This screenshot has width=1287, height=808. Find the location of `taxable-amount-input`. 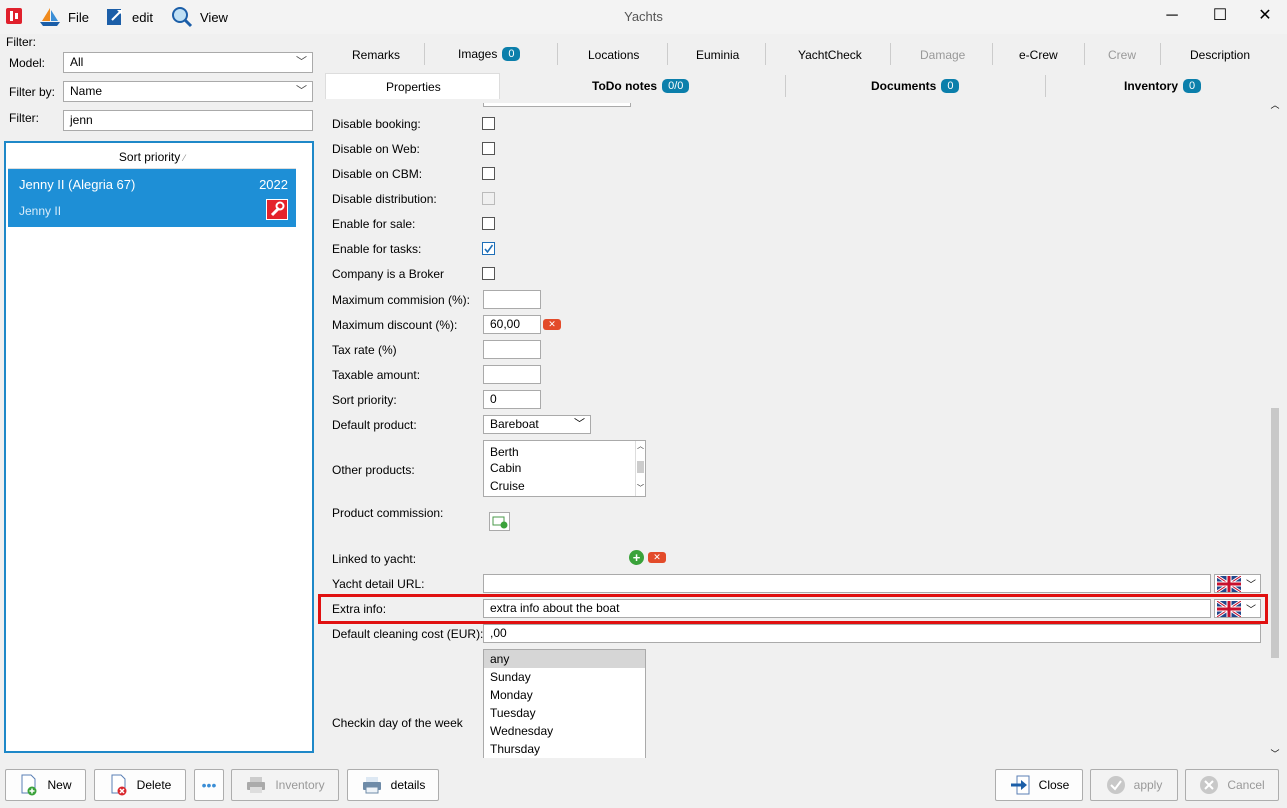

taxable-amount-input is located at coordinates (512, 374).